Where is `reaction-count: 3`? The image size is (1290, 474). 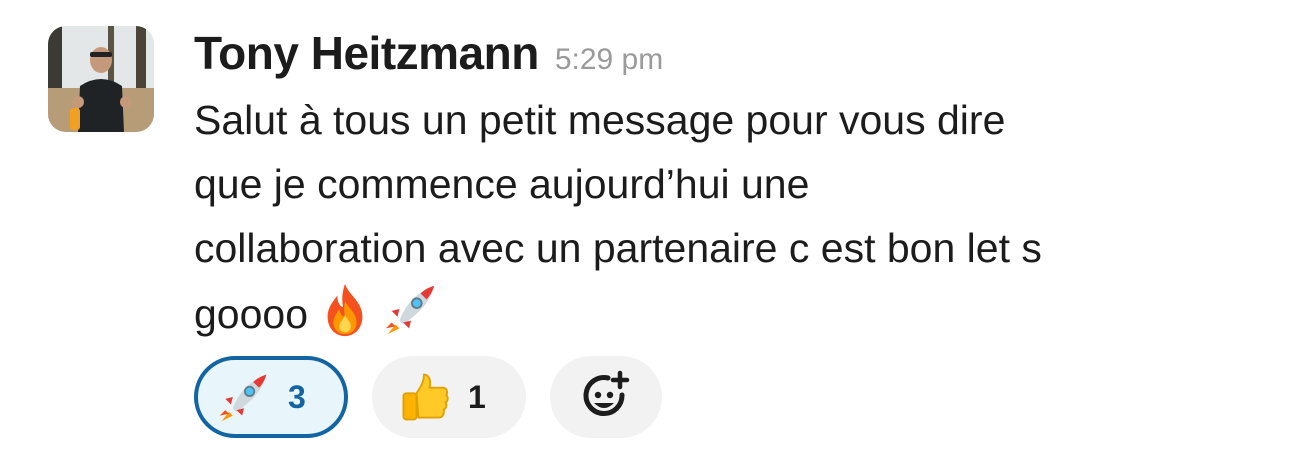
reaction-count: 3 is located at coordinates (297, 396).